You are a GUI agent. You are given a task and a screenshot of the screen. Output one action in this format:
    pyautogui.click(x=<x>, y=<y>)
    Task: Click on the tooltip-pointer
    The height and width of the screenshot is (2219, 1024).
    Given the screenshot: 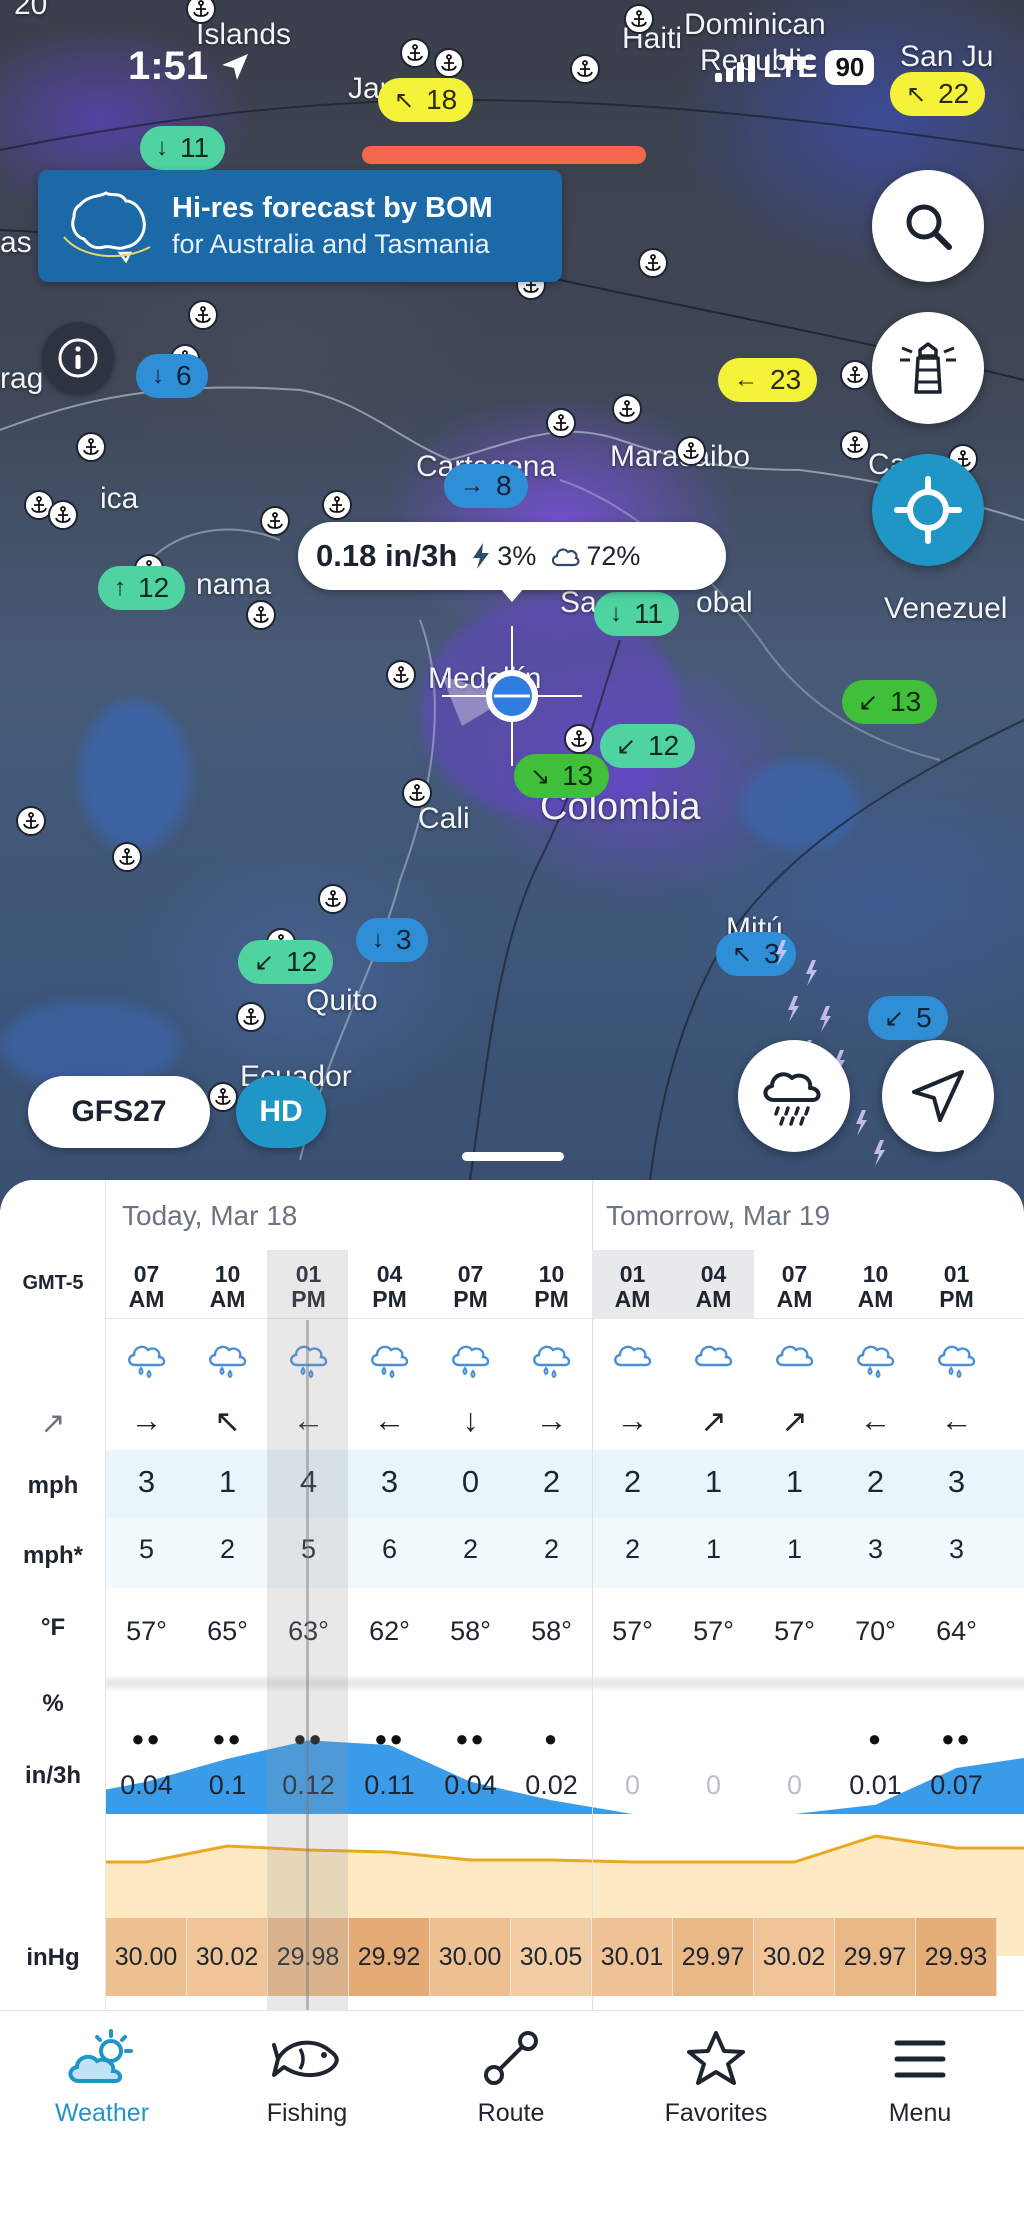 What is the action you would take?
    pyautogui.click(x=512, y=595)
    